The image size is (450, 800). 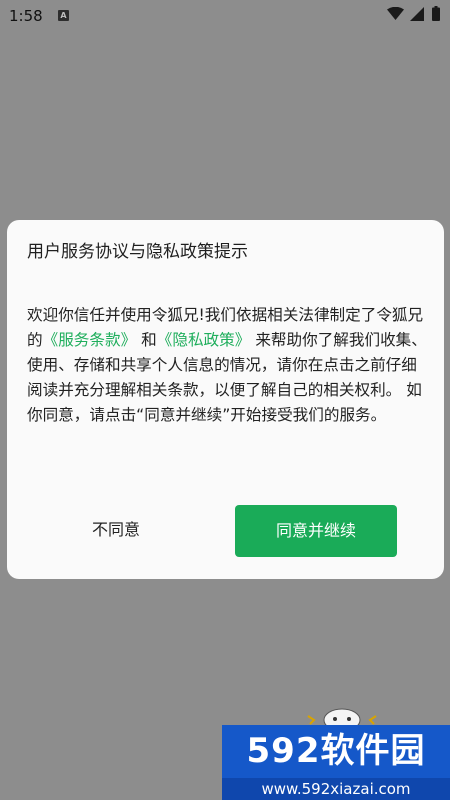 What do you see at coordinates (336, 789) in the screenshot?
I see `watermark-url: www.592xiazai.com` at bounding box center [336, 789].